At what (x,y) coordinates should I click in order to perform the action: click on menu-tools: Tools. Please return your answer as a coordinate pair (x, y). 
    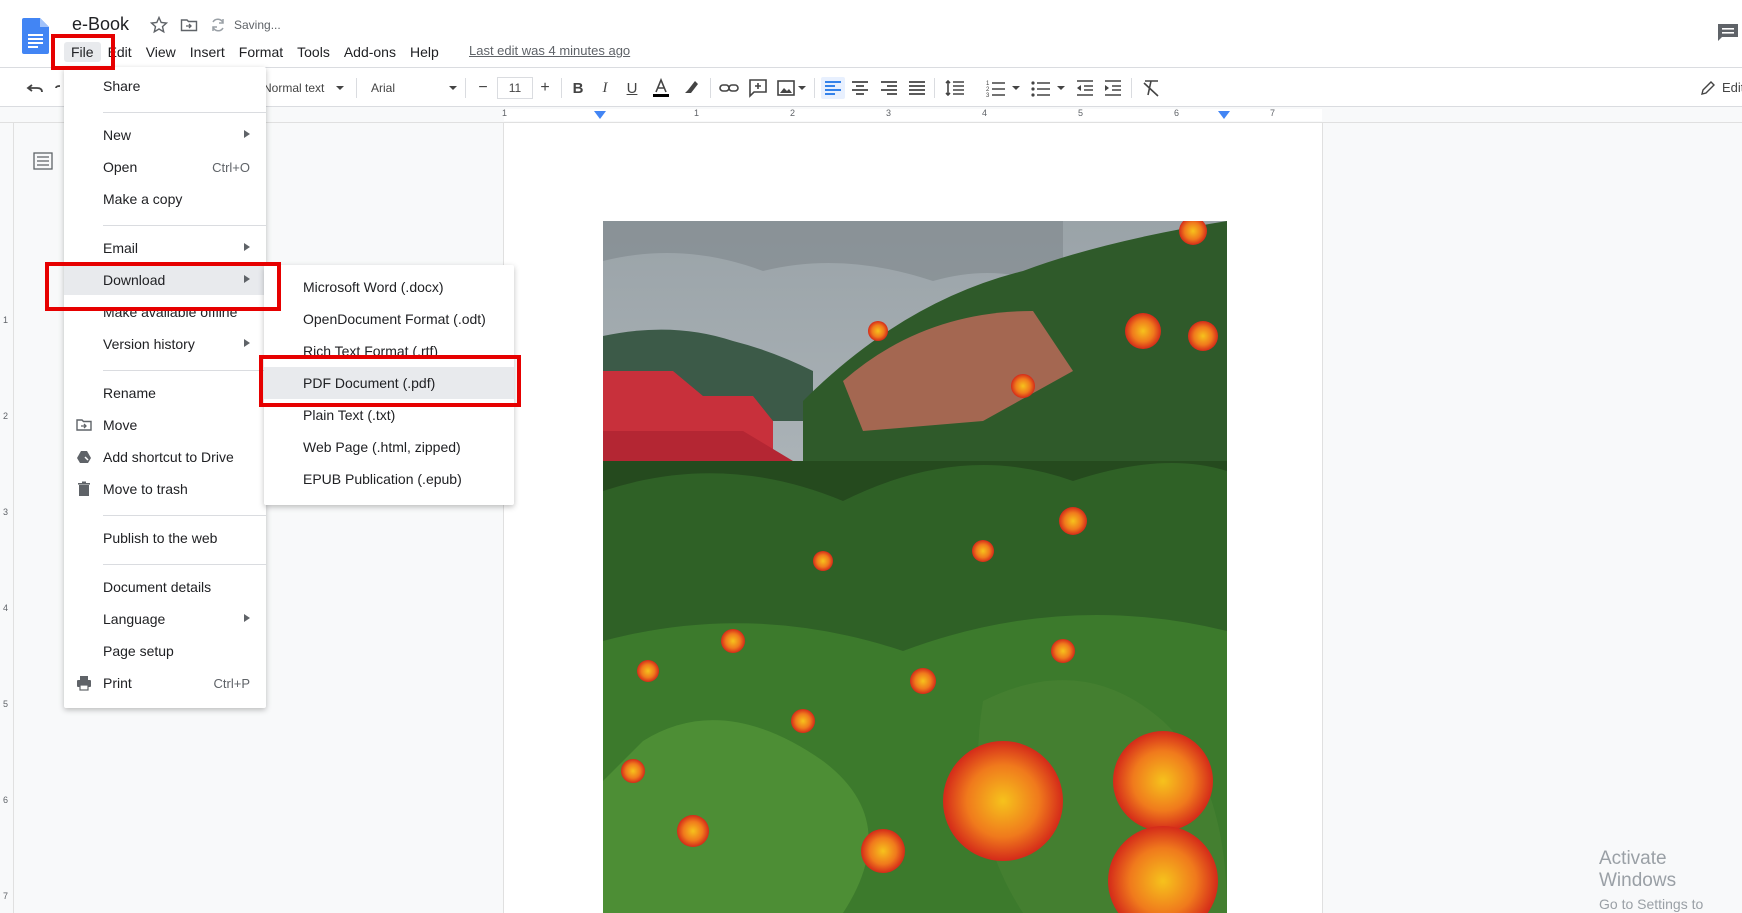
    Looking at the image, I should click on (313, 52).